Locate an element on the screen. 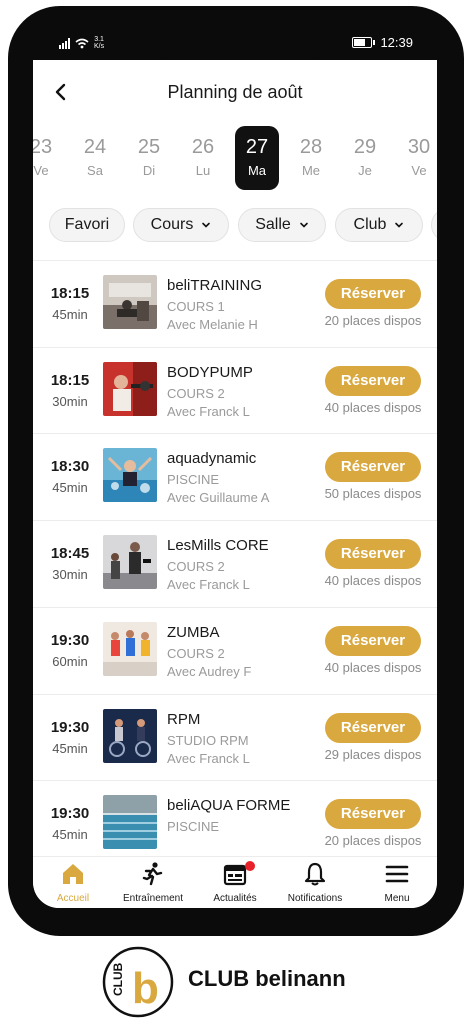 The width and height of the screenshot is (470, 1024). day-number: 25 is located at coordinates (149, 147).